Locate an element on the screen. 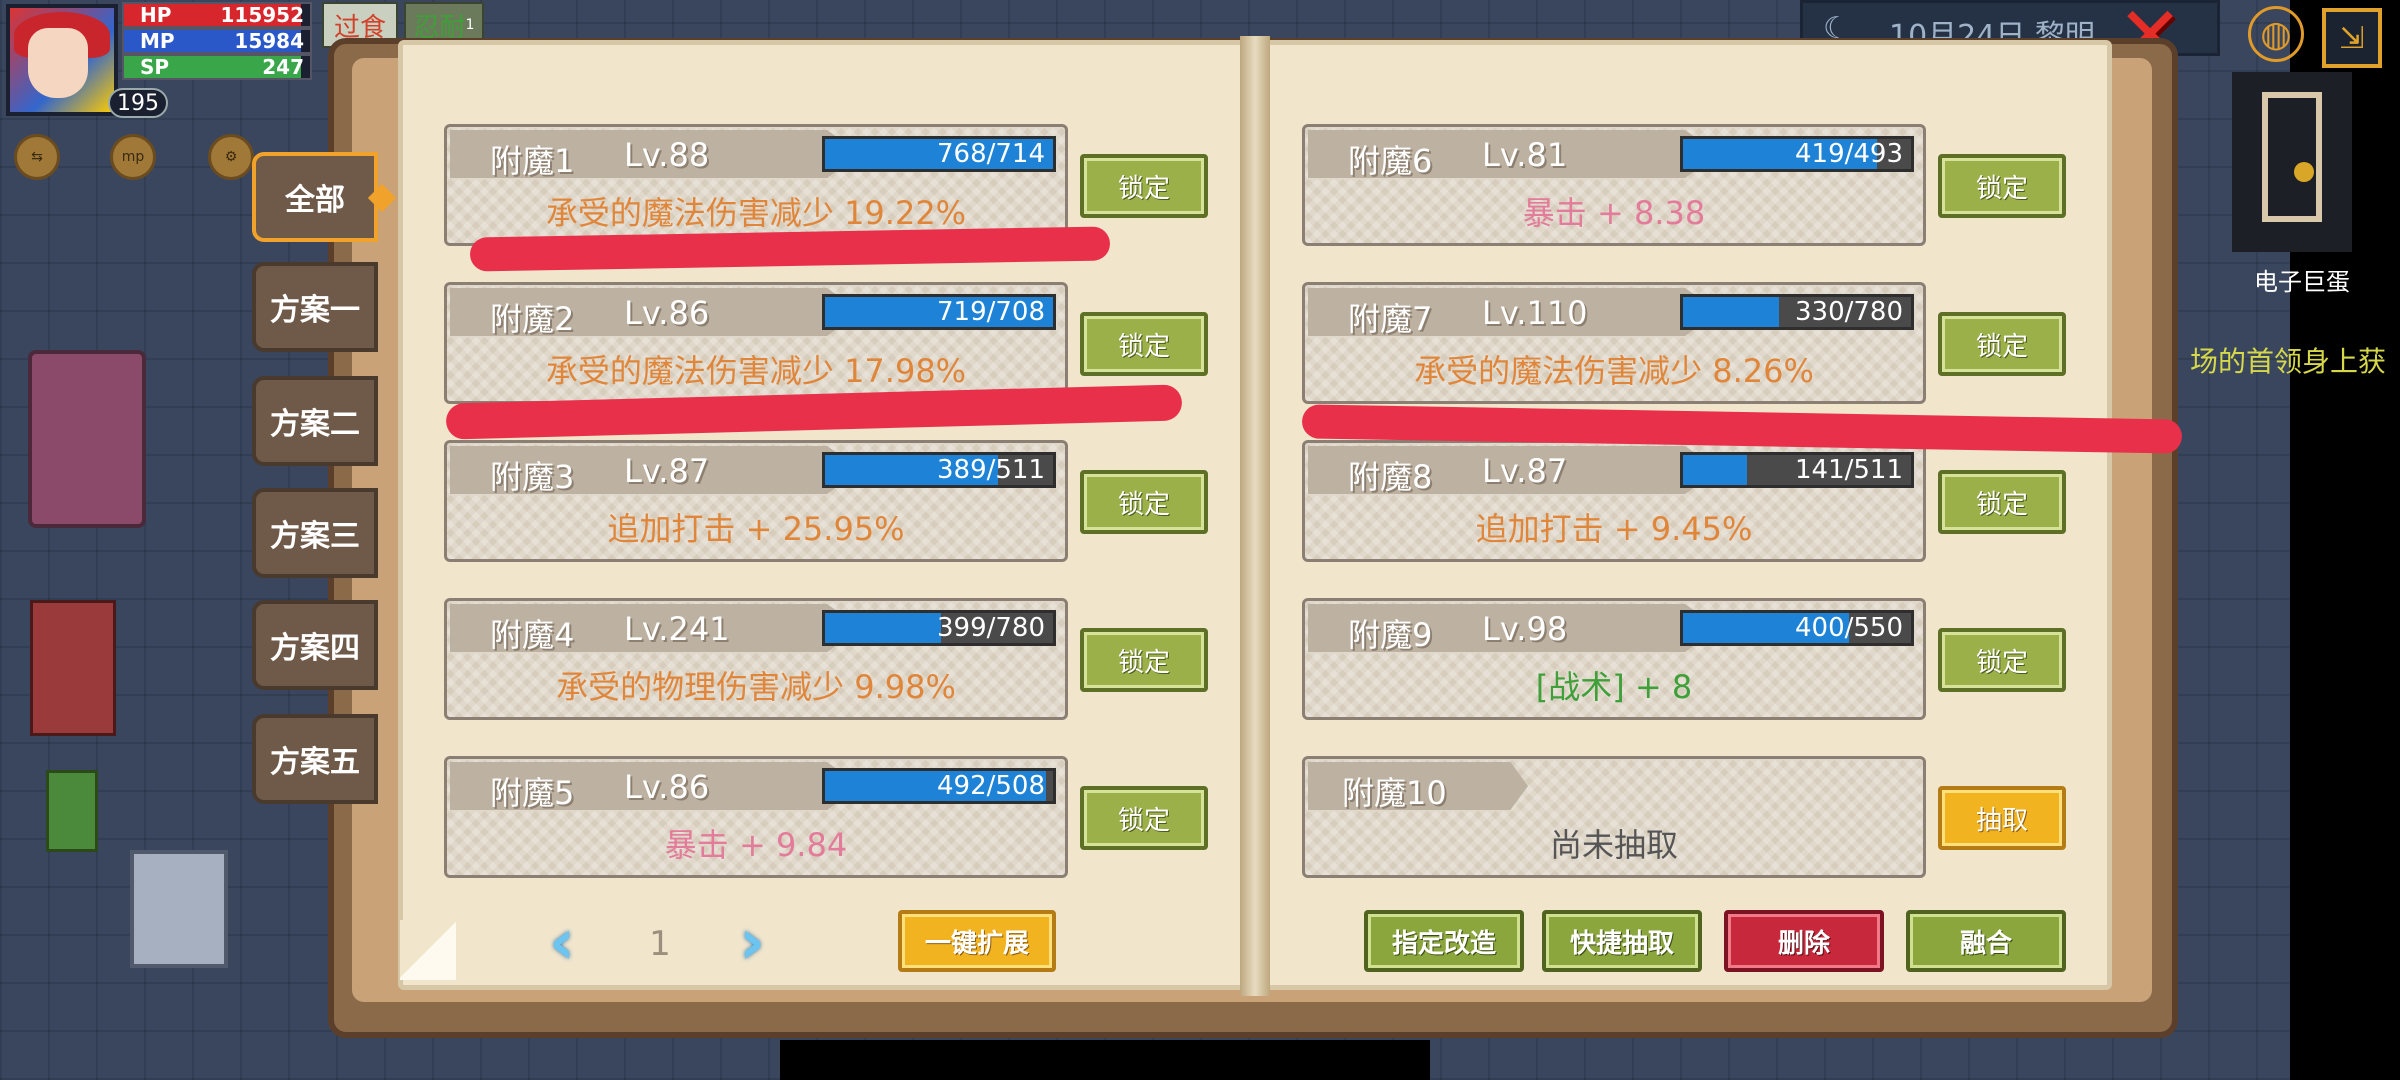  enchant-xp-bar: 719/708 is located at coordinates (939, 312).